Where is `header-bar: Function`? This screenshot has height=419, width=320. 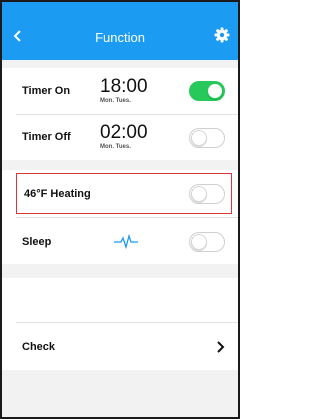 header-bar: Function is located at coordinates (120, 31).